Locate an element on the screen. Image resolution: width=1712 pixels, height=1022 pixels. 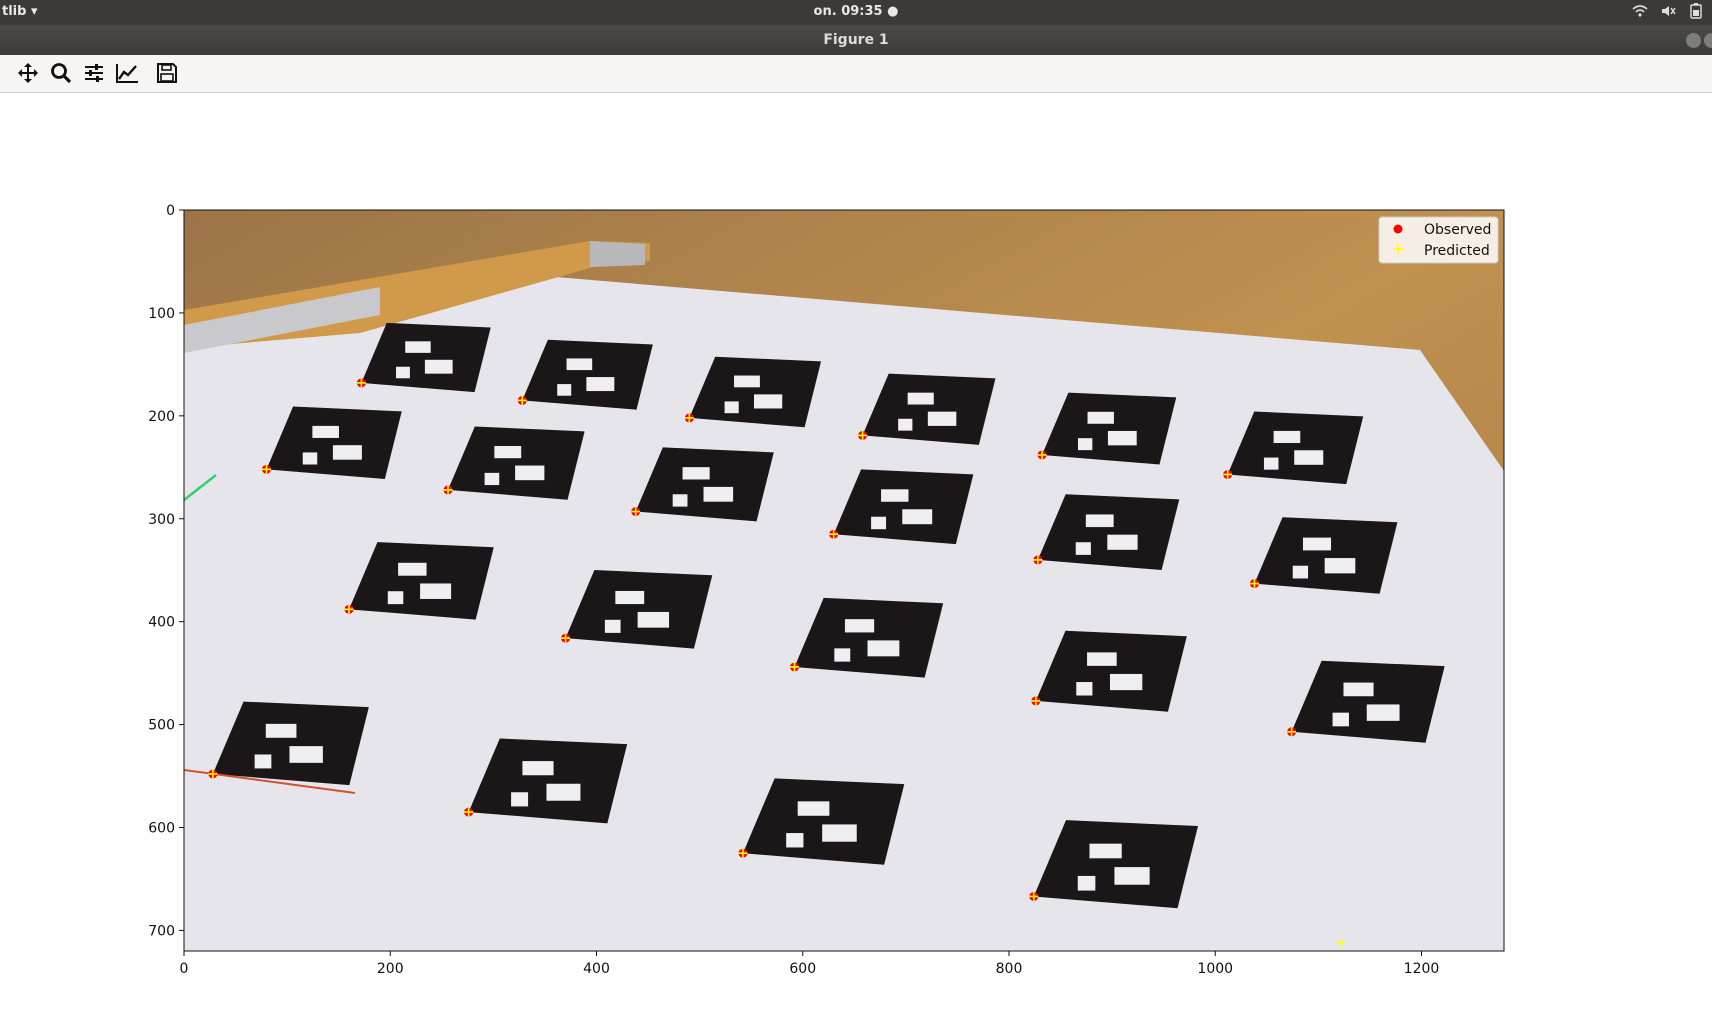
battery-icon is located at coordinates (1696, 13).